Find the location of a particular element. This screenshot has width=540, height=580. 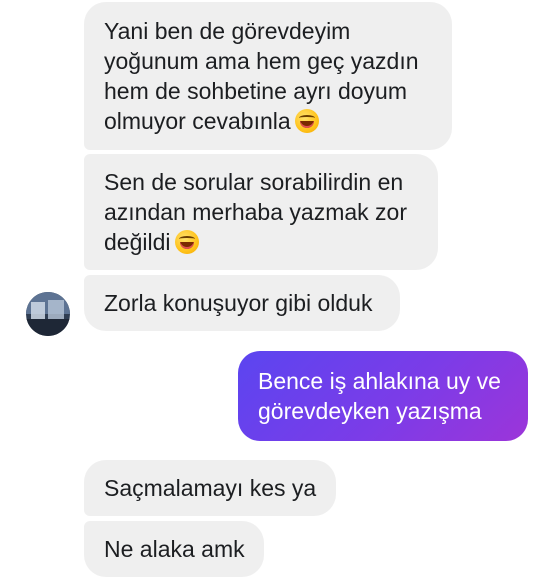

message-text-line-with-emoji: olmuyor cevabınla is located at coordinates (268, 121).